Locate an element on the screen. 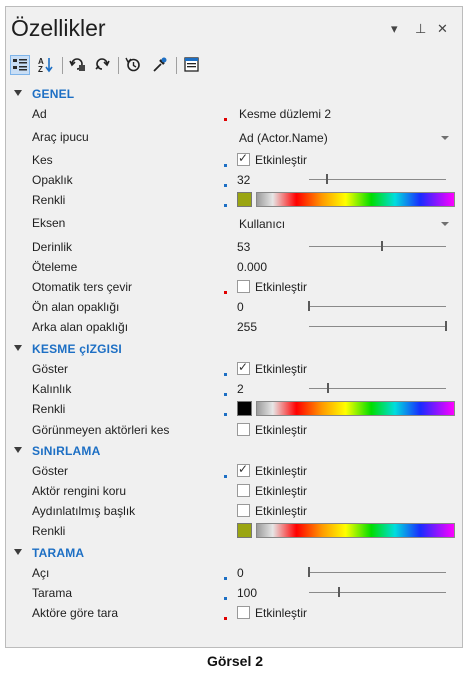 This screenshot has width=470, height=677. category-genel: GENEL is located at coordinates (234, 93).